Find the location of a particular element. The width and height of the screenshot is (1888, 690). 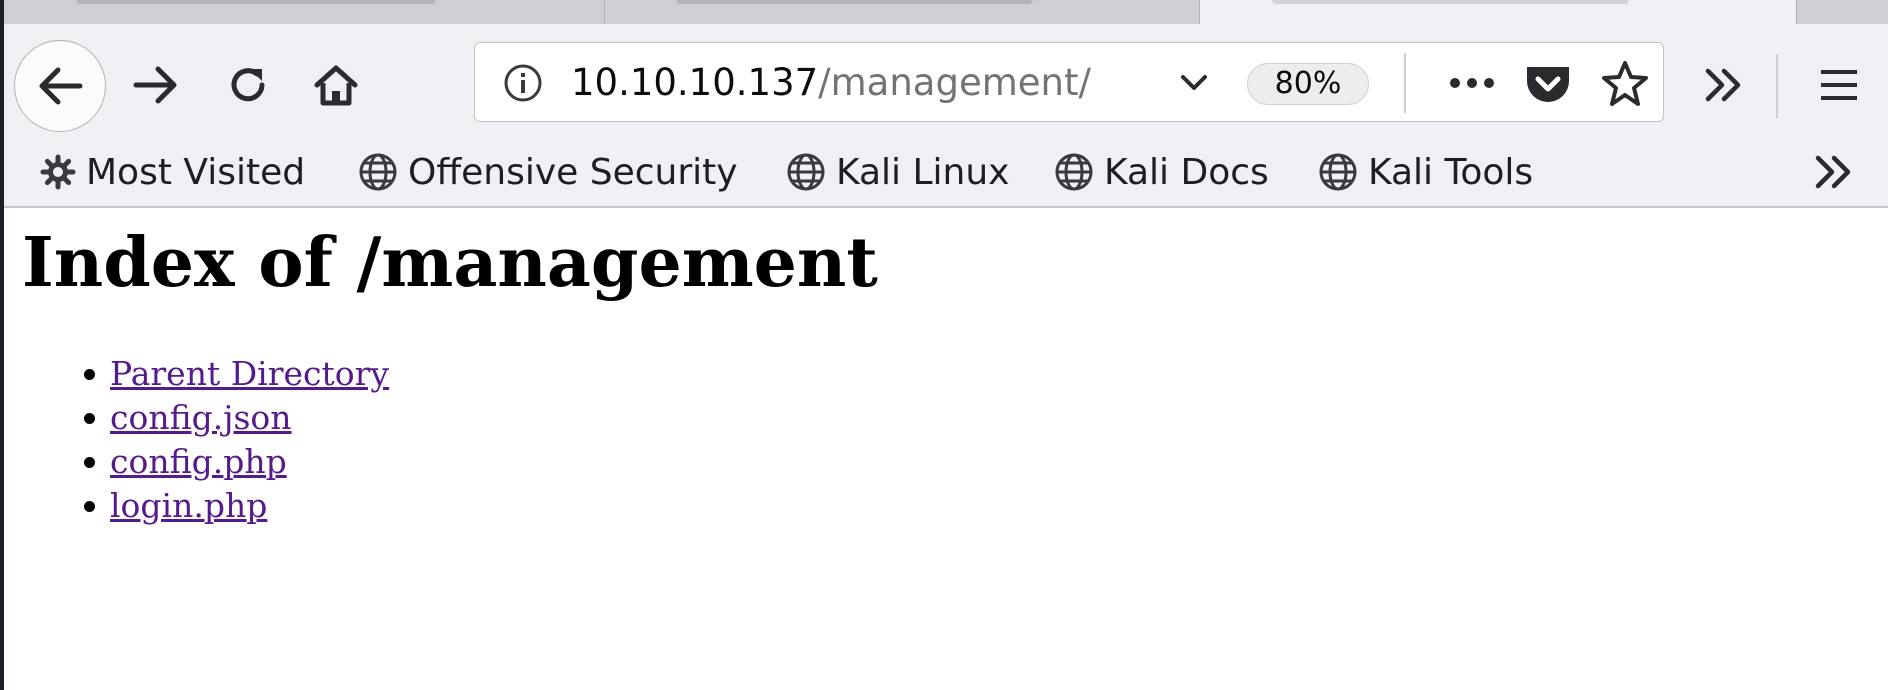

arrow-left-icon is located at coordinates (61, 86).